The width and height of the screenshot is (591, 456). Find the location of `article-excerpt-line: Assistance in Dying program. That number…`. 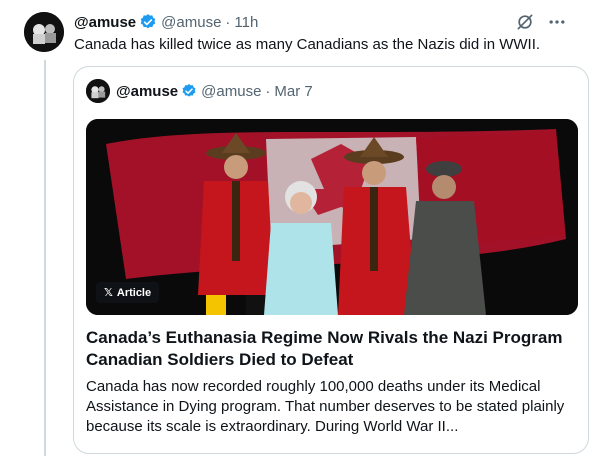

article-excerpt-line: Assistance in Dying program. That number… is located at coordinates (325, 406).